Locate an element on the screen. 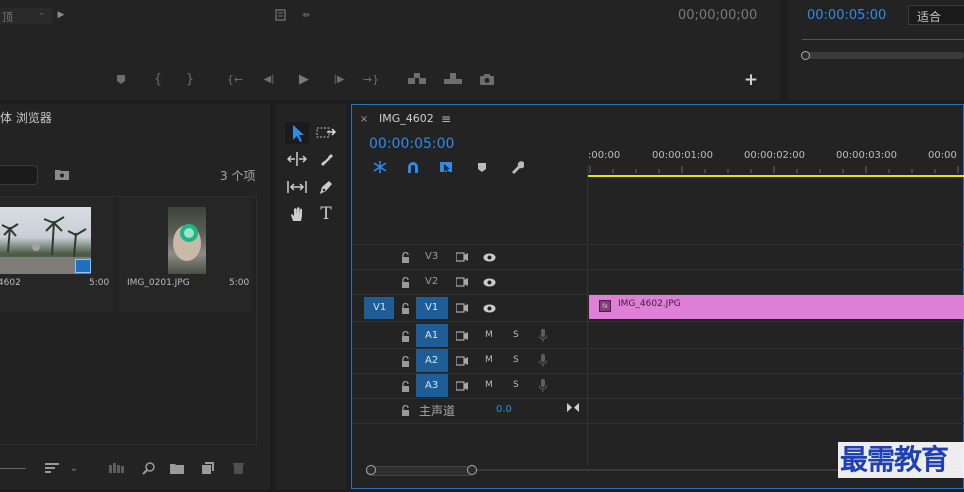 This screenshot has height=492, width=964. project-item: IMG_4602 5:00 is located at coordinates (56, 254).